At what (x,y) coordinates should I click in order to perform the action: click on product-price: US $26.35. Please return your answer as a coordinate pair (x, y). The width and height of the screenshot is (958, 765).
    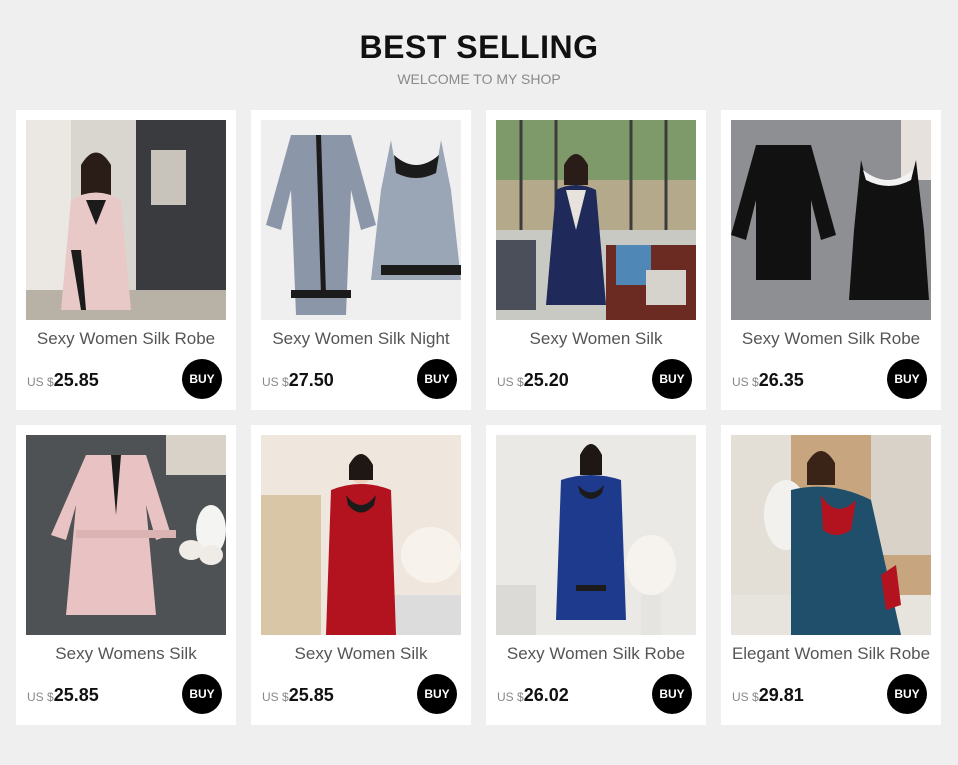
    Looking at the image, I should click on (768, 381).